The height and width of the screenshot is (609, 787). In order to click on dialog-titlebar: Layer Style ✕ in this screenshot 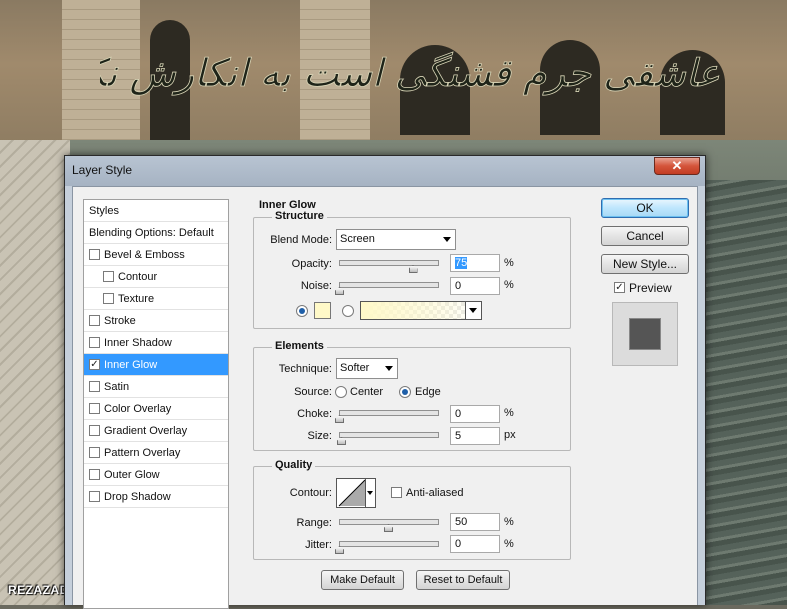, I will do `click(385, 170)`.